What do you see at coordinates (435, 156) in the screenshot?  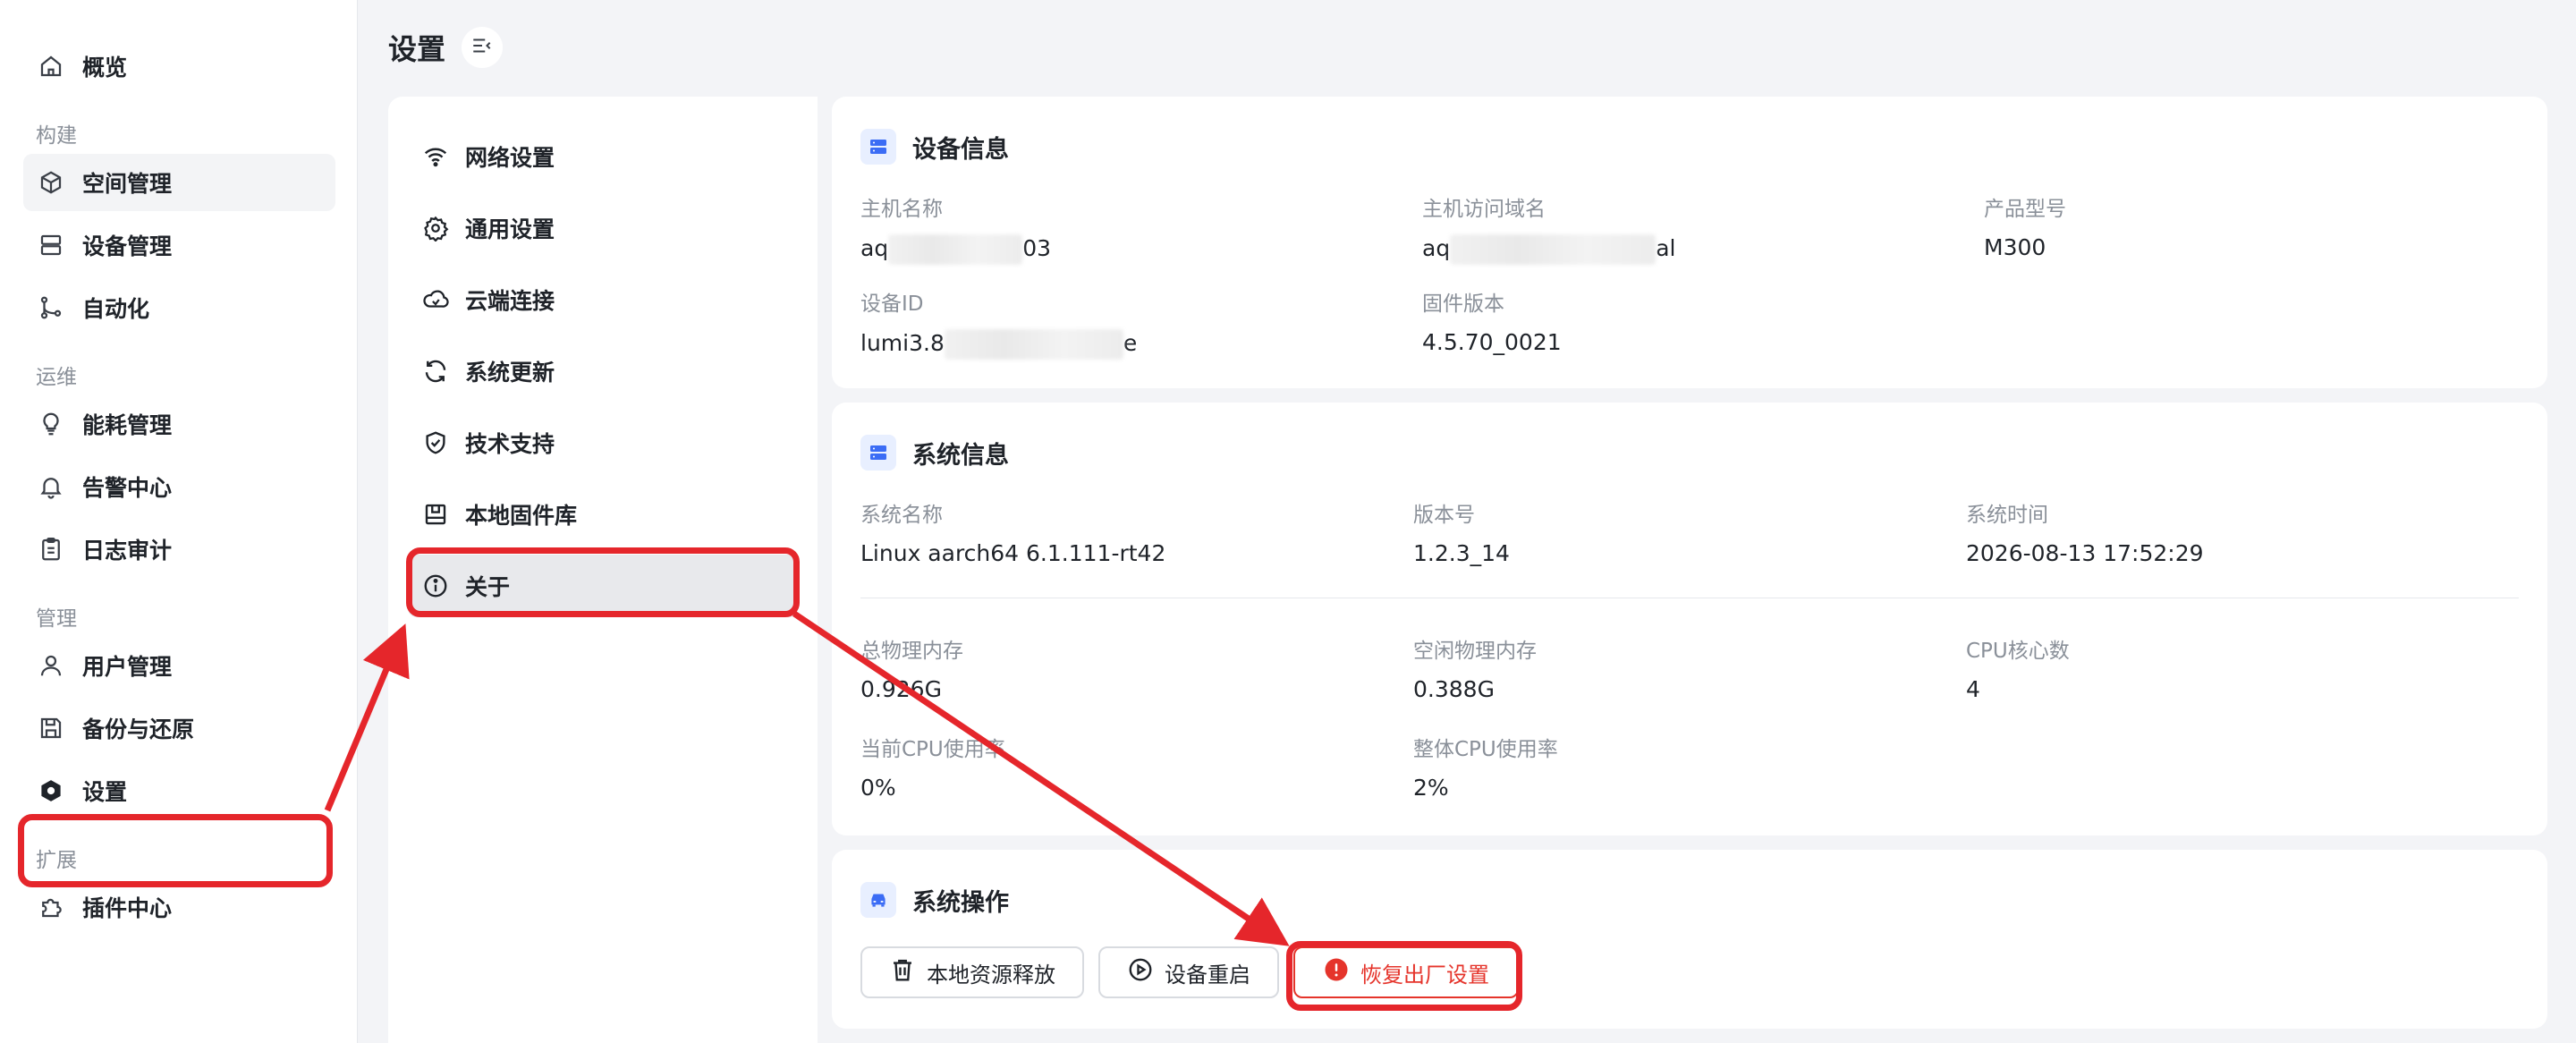 I see `wifi-icon` at bounding box center [435, 156].